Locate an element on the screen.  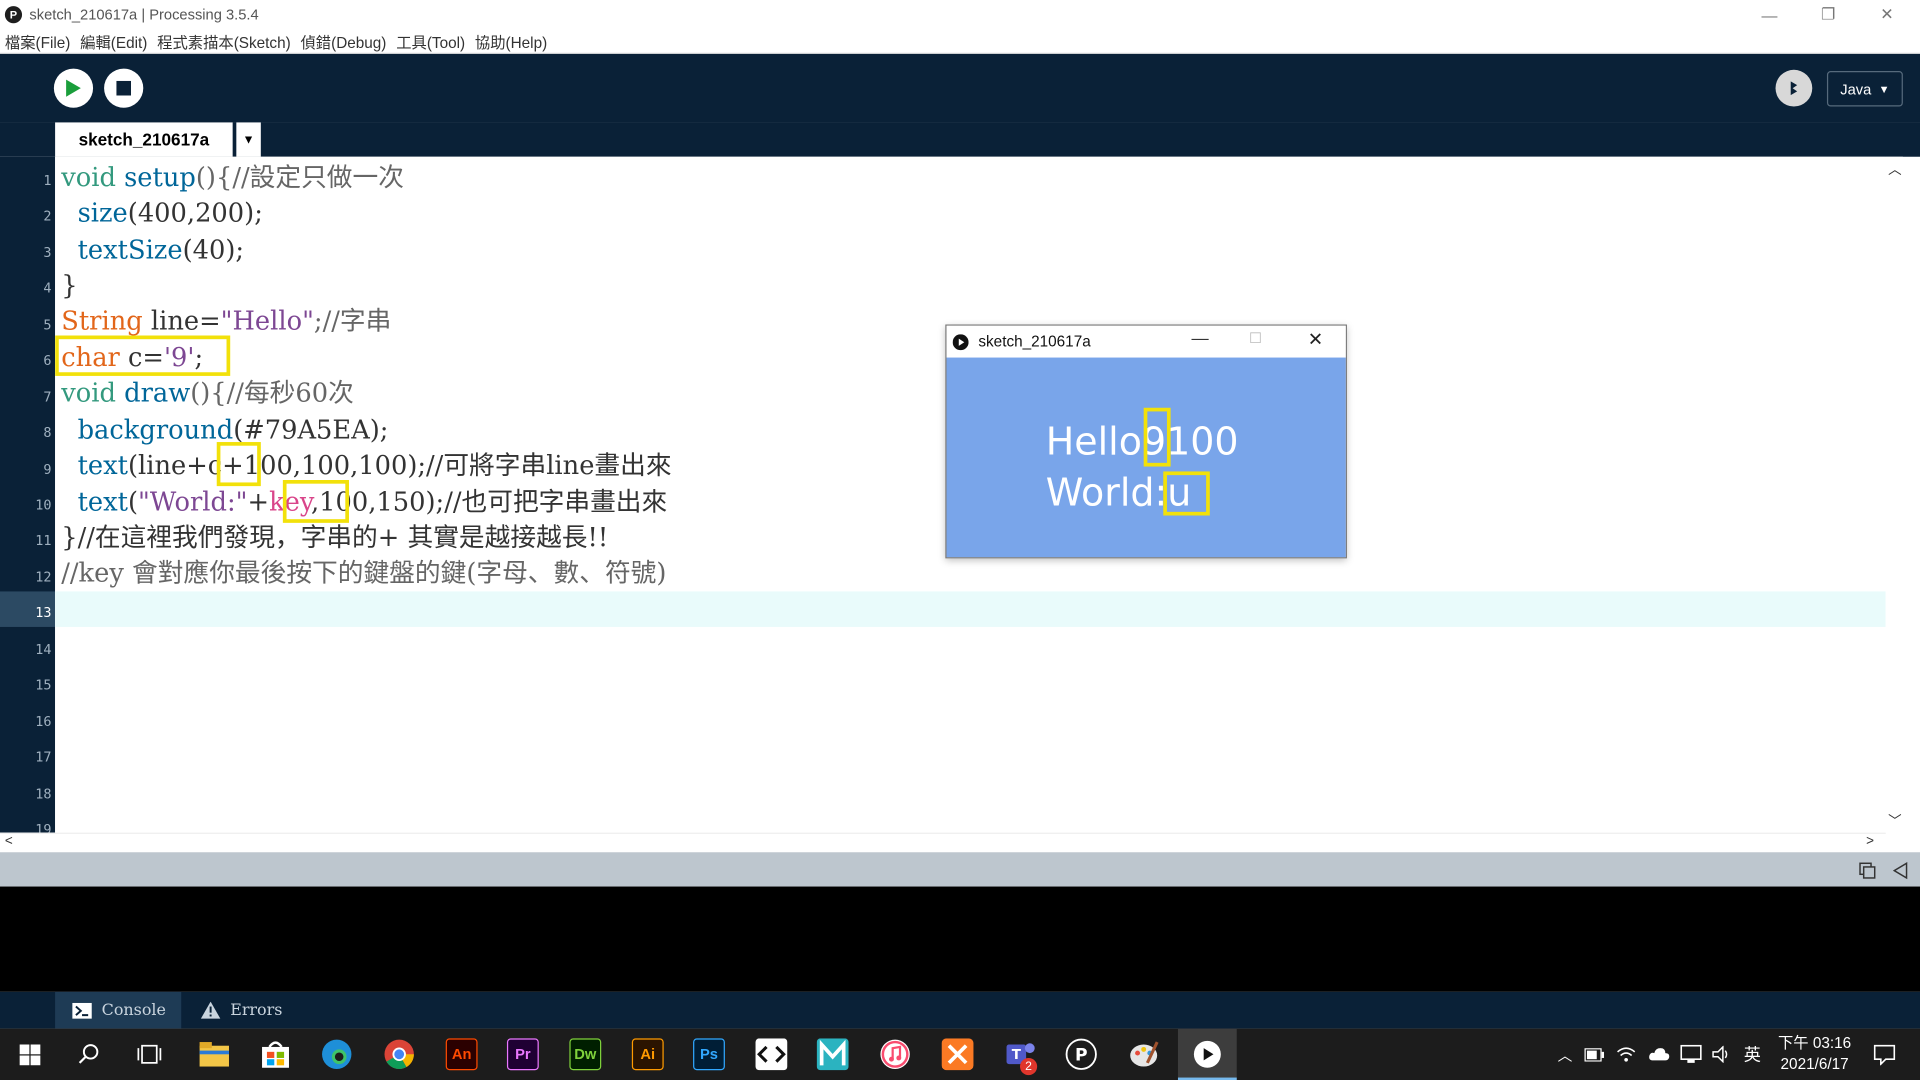
line-number: 16 is located at coordinates (43, 721).